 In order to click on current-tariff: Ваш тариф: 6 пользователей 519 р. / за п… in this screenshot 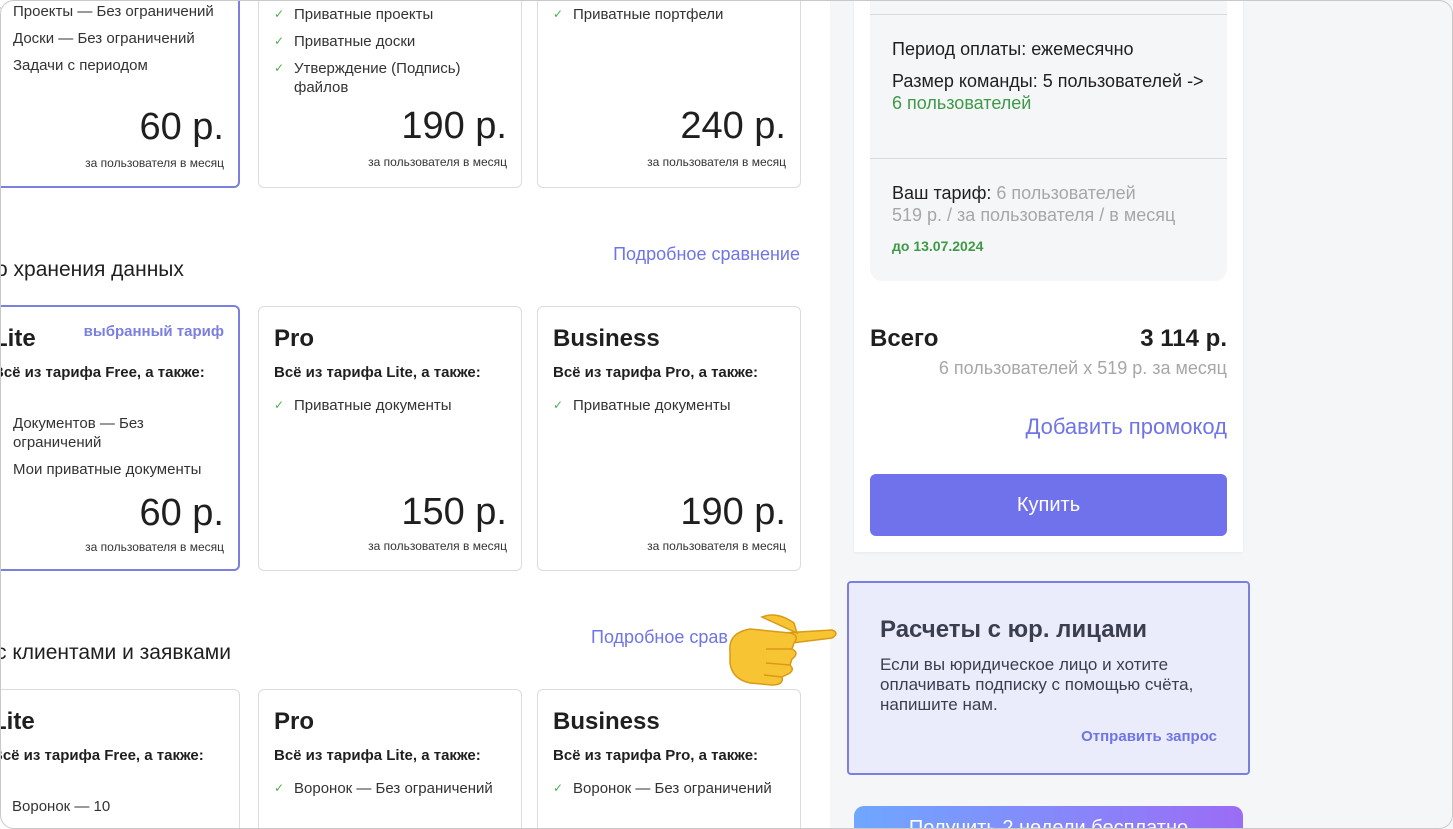, I will do `click(1034, 204)`.